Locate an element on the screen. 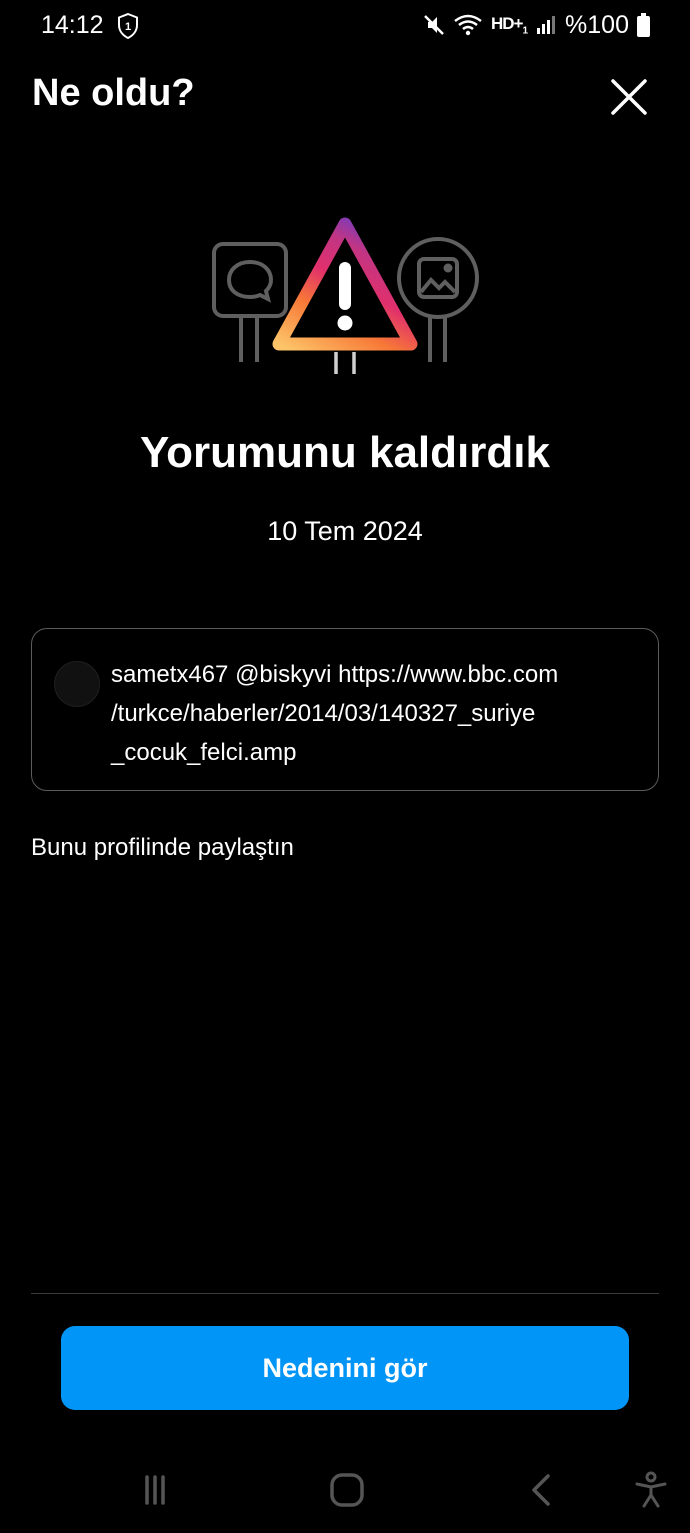 This screenshot has width=690, height=1533. removal-date: 10 Tem 2024 is located at coordinates (345, 531).